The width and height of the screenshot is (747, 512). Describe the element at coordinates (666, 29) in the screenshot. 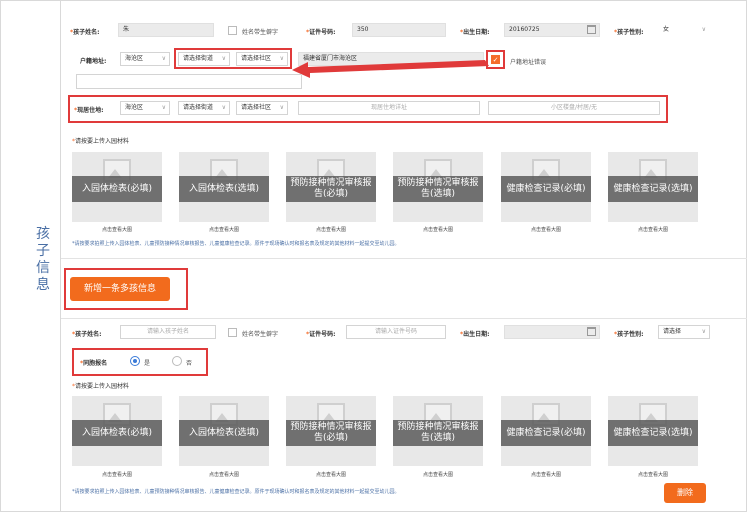

I see `child1-gender-value: 女` at that location.